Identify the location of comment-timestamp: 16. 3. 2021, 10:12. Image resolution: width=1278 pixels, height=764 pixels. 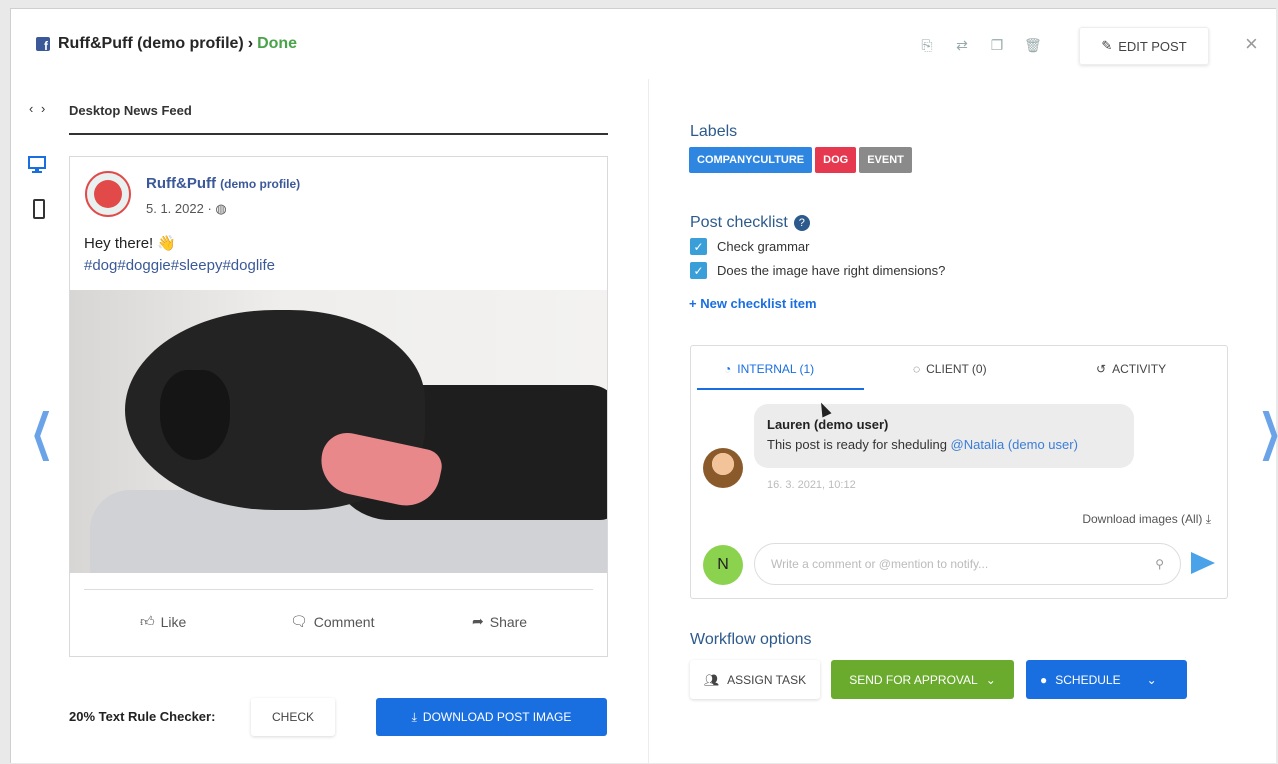
(811, 485).